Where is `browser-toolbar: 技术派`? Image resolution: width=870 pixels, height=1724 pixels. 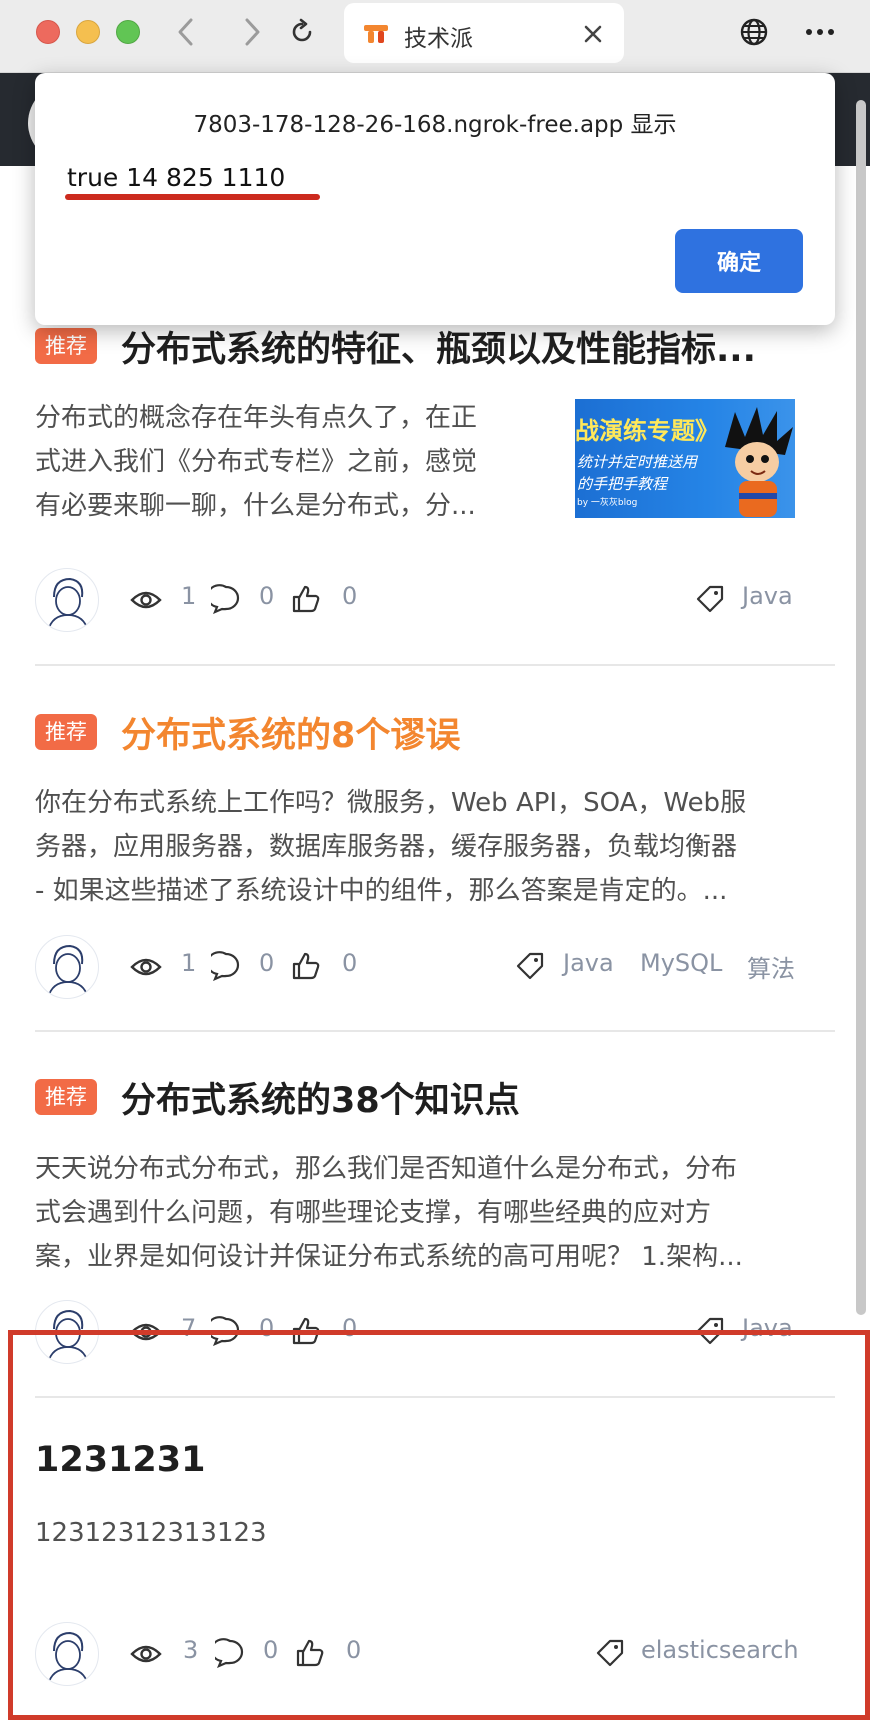
browser-toolbar: 技术派 is located at coordinates (435, 36).